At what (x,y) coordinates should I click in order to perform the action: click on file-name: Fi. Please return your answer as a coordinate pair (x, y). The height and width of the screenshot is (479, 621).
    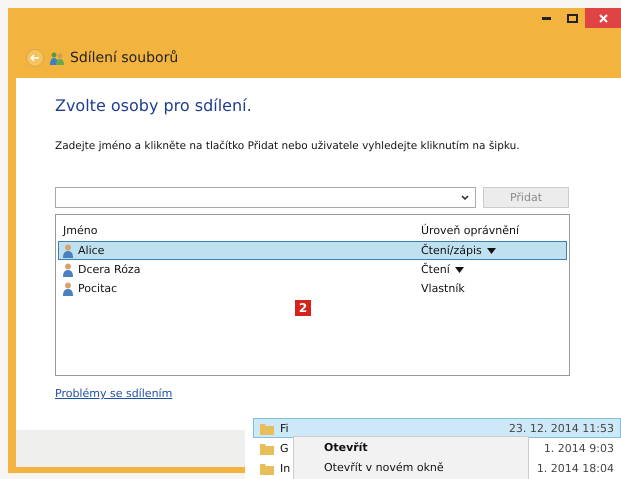
    Looking at the image, I should click on (284, 428).